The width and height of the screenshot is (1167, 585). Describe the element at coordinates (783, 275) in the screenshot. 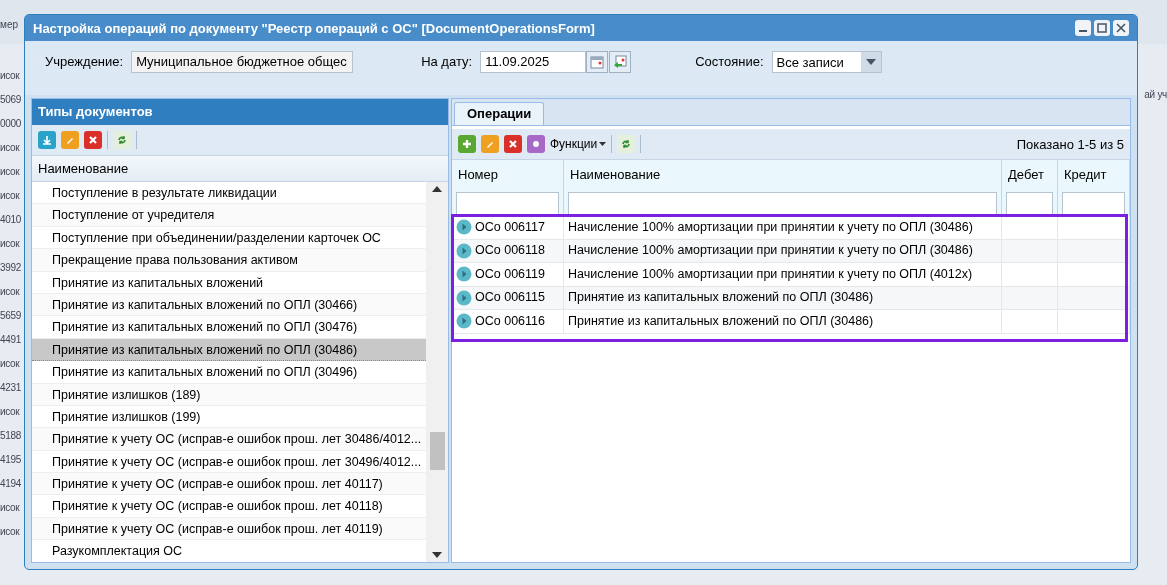

I see `table-cell: Начисление 100% амортизации при принятии к учету по ОПЛ (4012х)` at that location.